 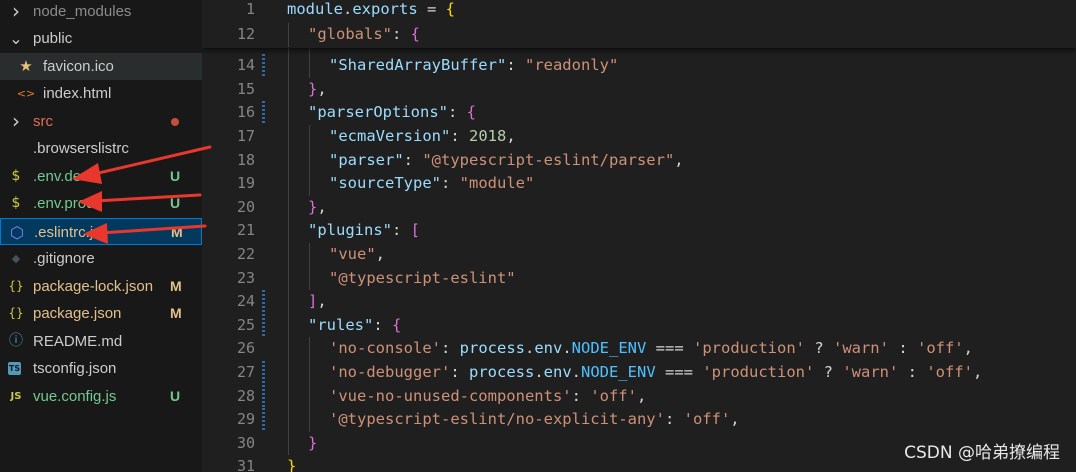 What do you see at coordinates (16, 38) in the screenshot?
I see `chevron-down-icon: ⌄` at bounding box center [16, 38].